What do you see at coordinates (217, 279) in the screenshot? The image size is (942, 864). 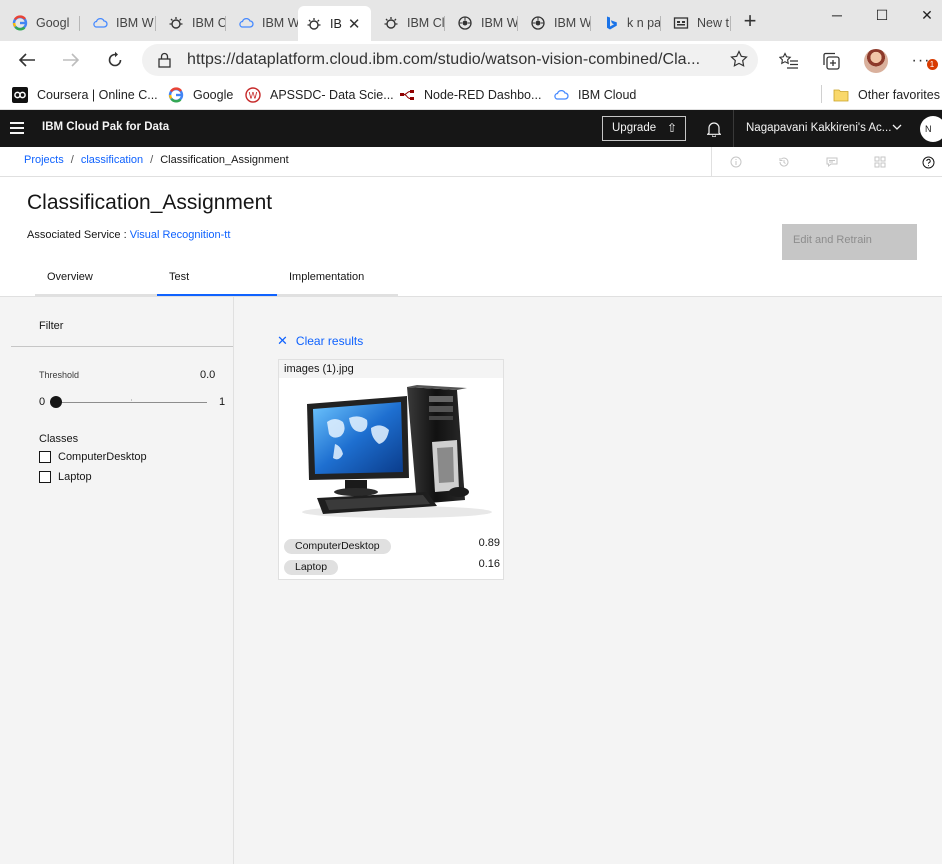 I see `tab-test: Test` at bounding box center [217, 279].